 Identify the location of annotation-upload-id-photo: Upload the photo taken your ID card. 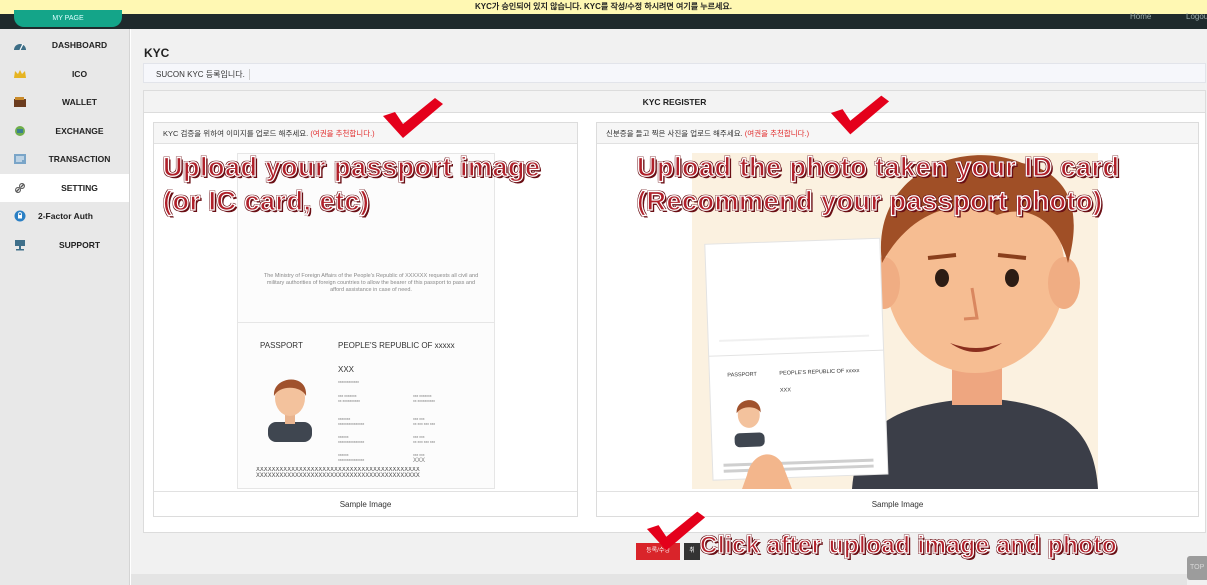
(878, 166).